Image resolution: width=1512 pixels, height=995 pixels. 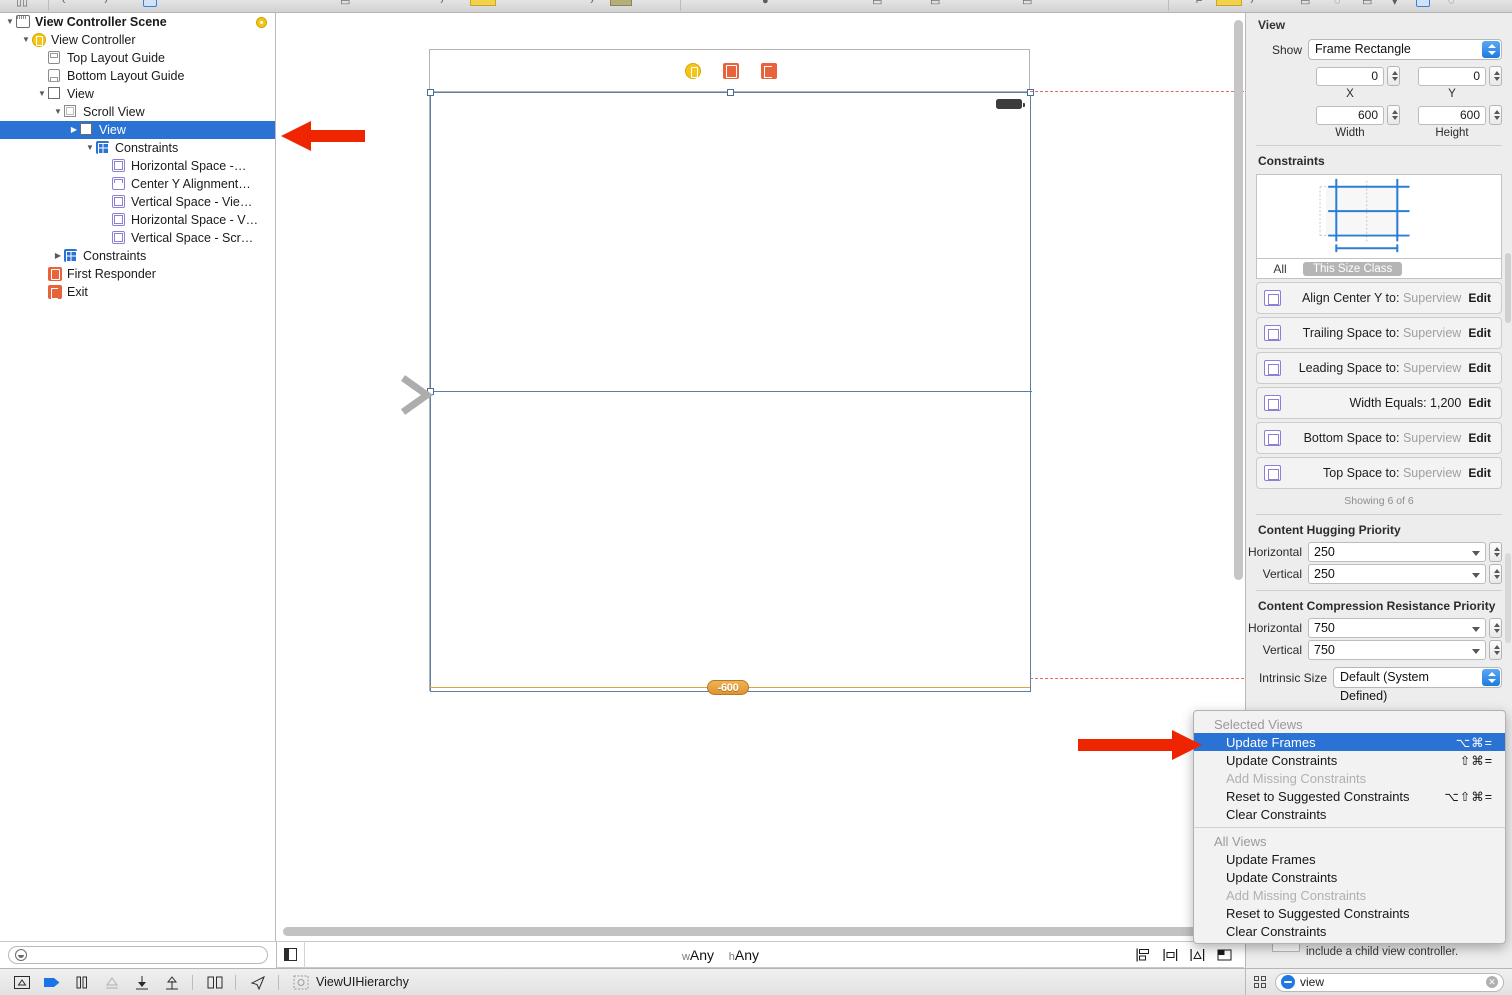 What do you see at coordinates (301, 982) in the screenshot?
I see `hierarchy-icon` at bounding box center [301, 982].